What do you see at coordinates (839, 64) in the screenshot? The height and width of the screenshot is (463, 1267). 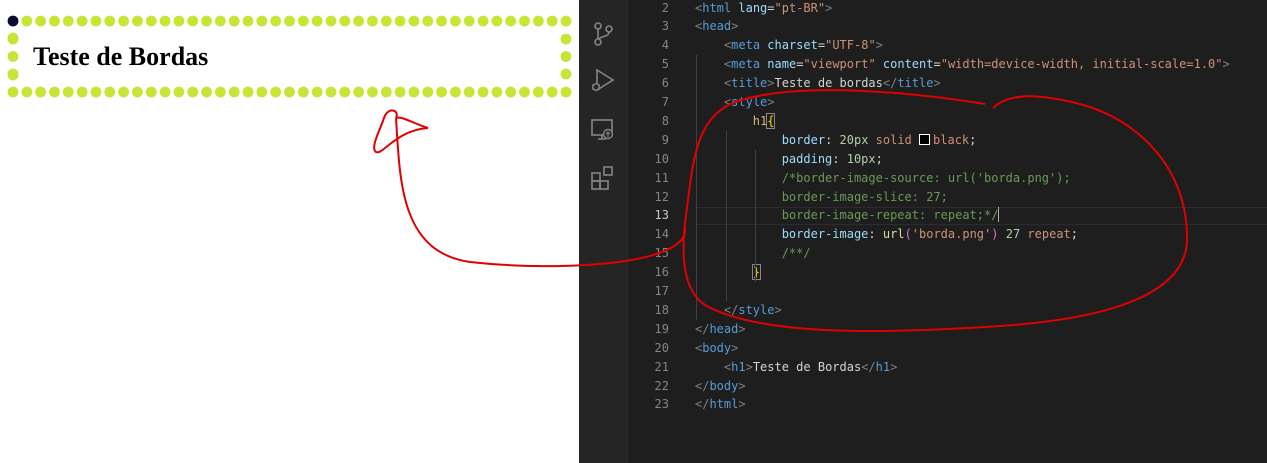 I see `code-token: "viewport"` at bounding box center [839, 64].